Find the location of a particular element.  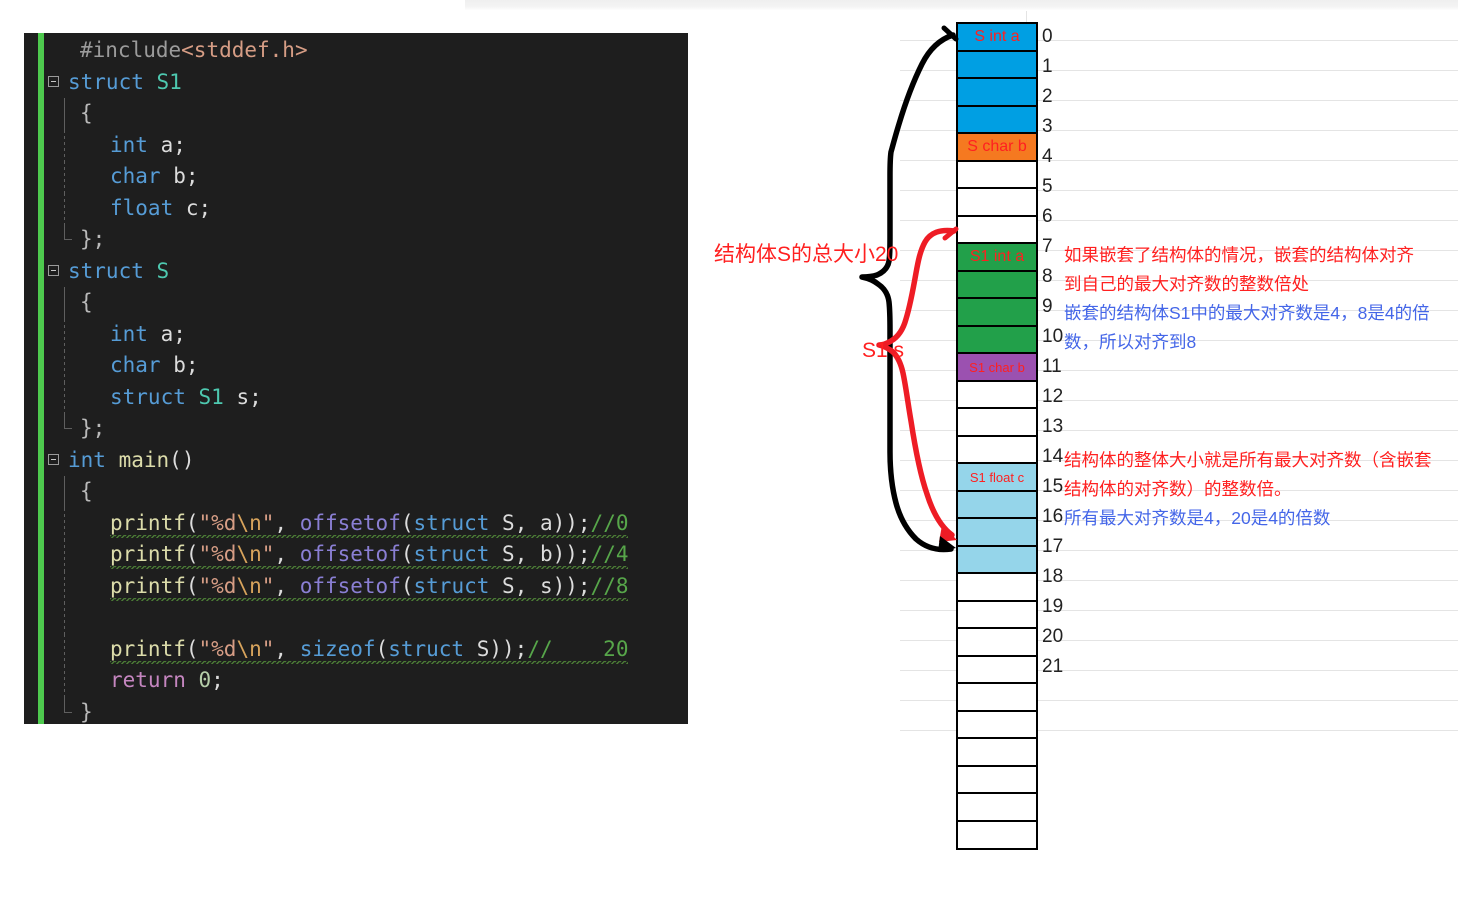

code-token: //0 is located at coordinates (609, 522).